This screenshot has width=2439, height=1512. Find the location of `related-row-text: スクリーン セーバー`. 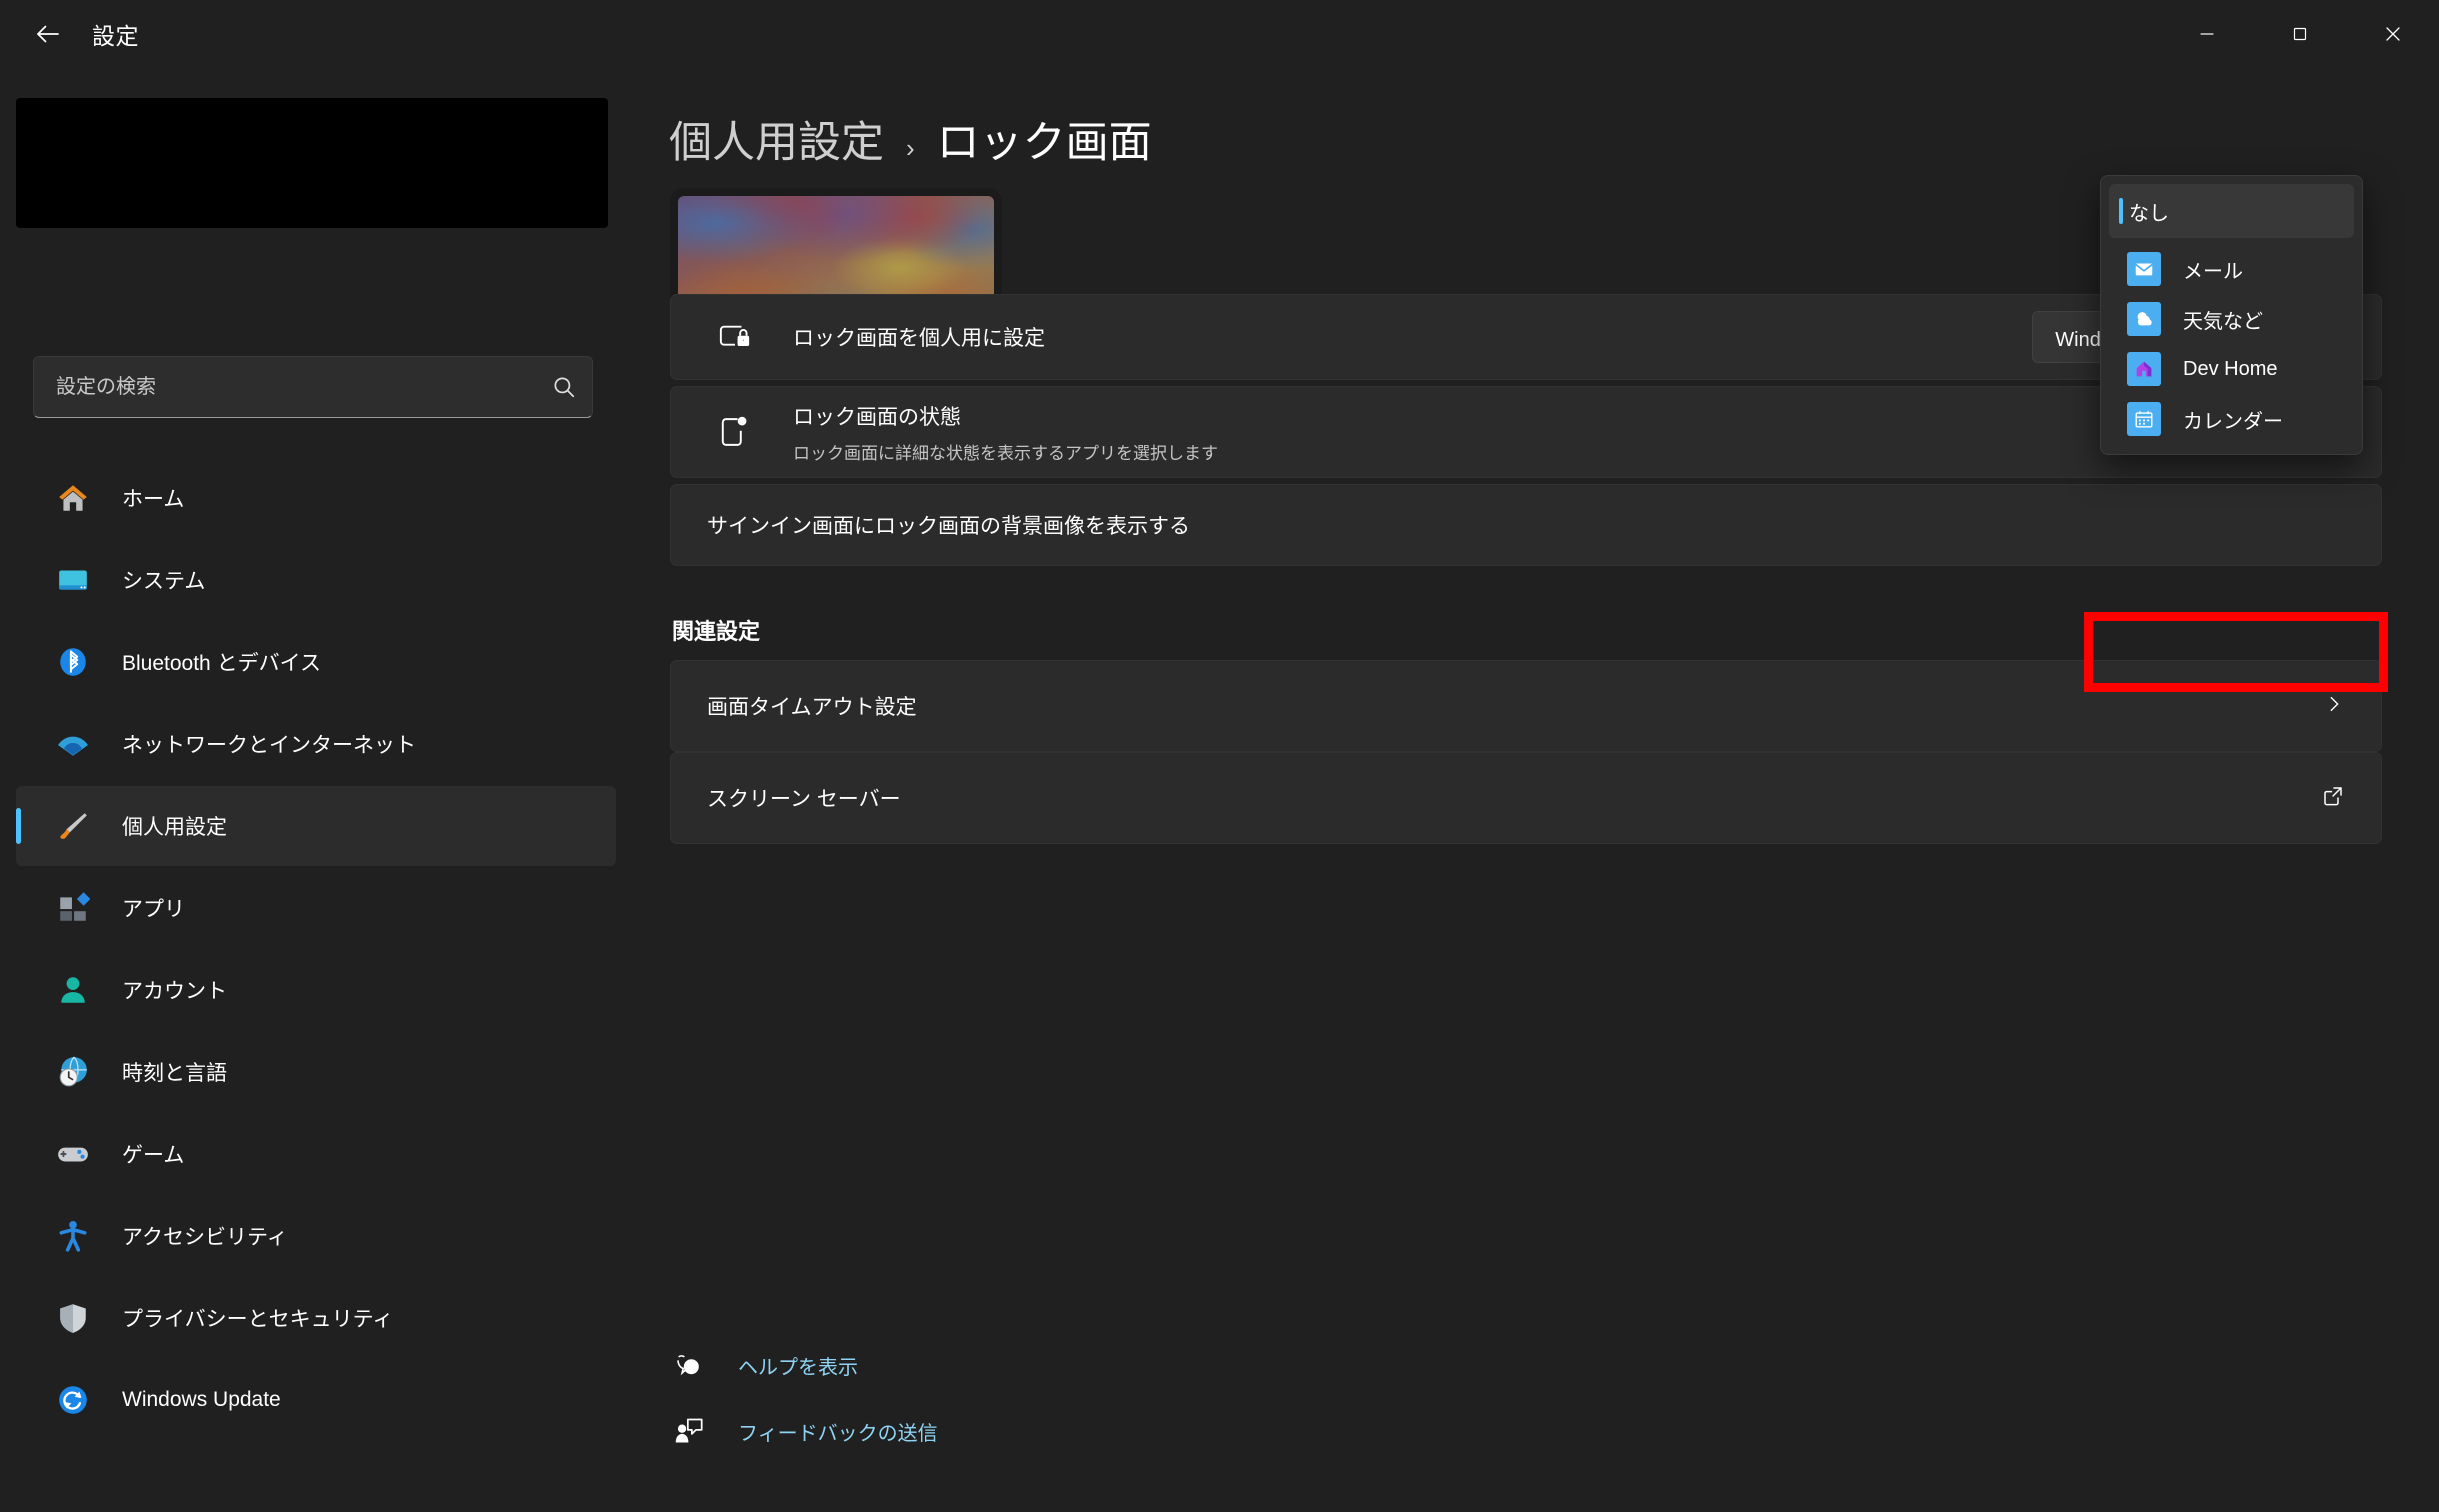

related-row-text: スクリーン セーバー is located at coordinates (1514, 798).